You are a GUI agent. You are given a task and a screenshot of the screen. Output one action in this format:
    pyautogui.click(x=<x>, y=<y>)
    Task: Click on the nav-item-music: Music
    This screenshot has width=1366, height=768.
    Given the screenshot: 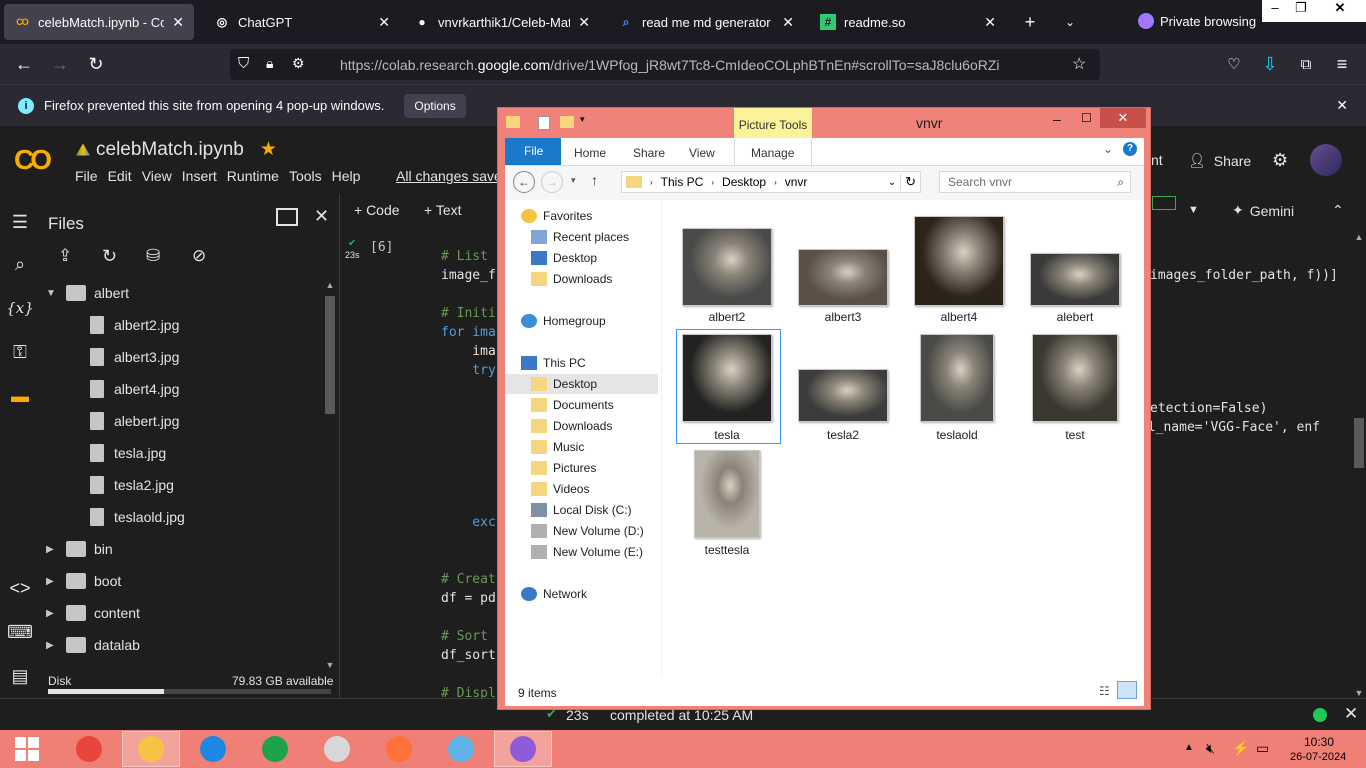 What is the action you would take?
    pyautogui.click(x=557, y=447)
    